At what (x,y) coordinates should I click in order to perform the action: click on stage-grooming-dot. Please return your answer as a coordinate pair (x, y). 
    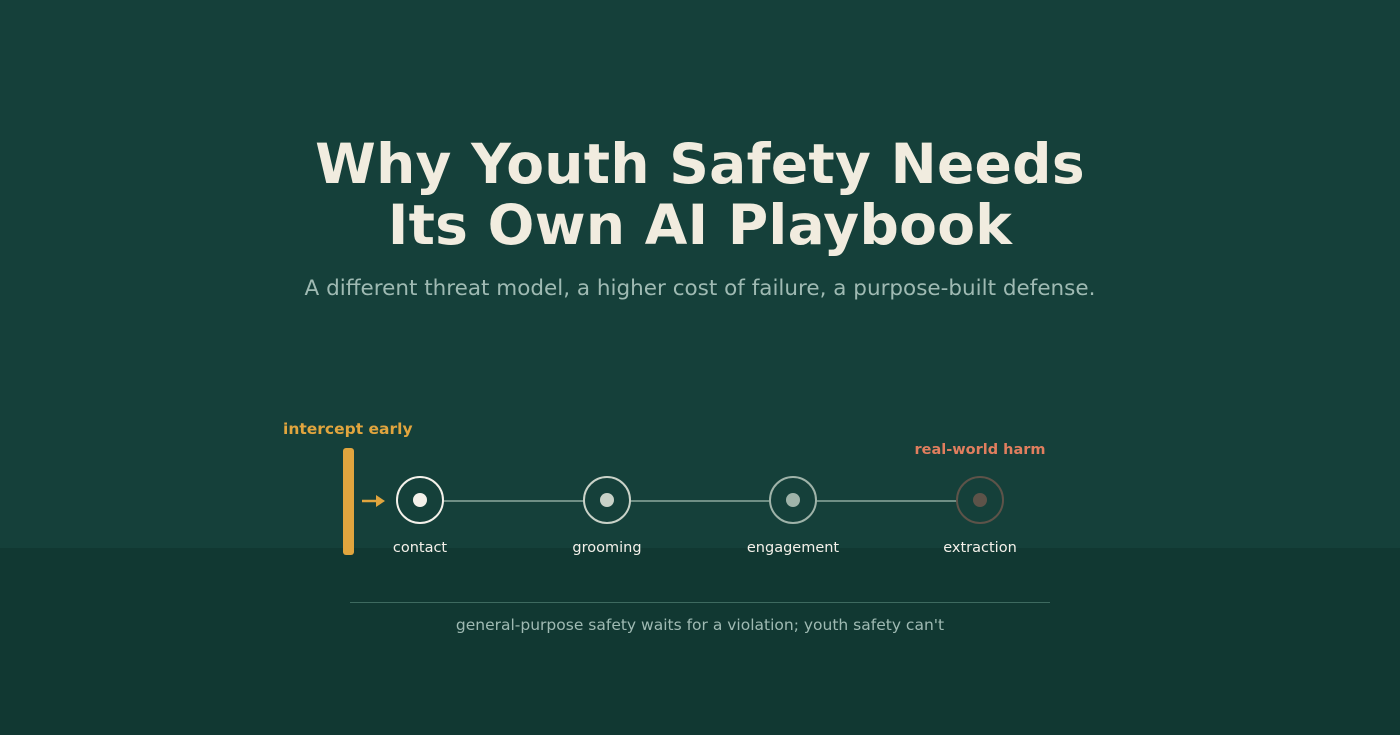
    Looking at the image, I should click on (607, 500).